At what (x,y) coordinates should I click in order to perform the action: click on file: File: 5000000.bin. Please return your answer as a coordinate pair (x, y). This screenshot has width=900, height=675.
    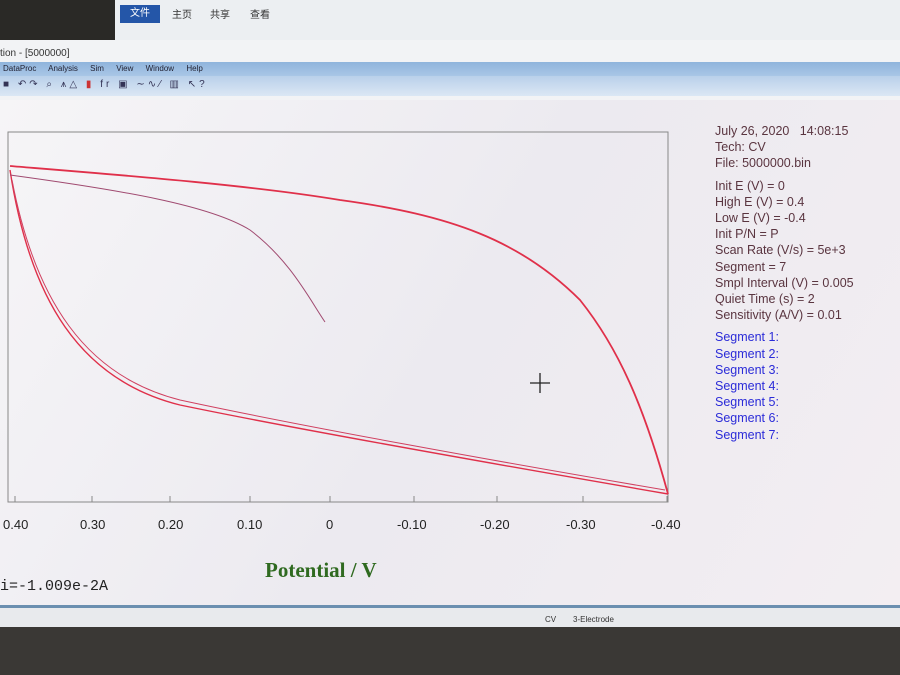
    Looking at the image, I should click on (763, 163).